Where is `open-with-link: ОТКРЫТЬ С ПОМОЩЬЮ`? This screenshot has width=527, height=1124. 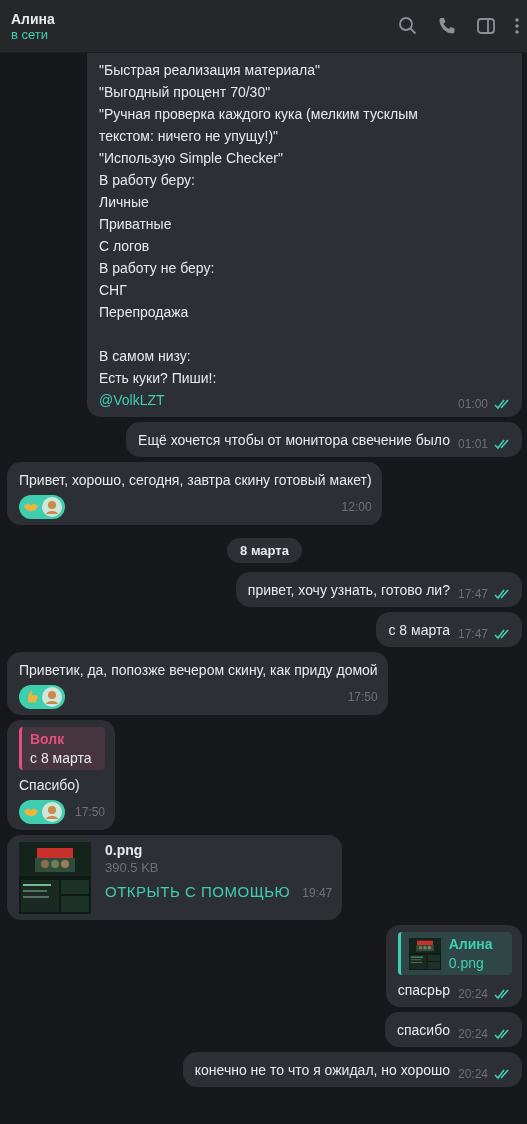 open-with-link: ОТКРЫТЬ С ПОМОЩЬЮ is located at coordinates (198, 891).